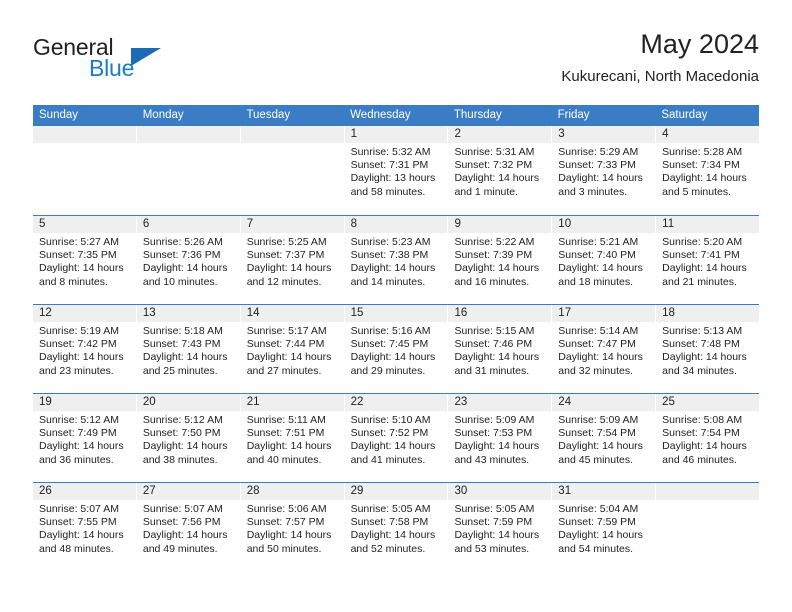 Image resolution: width=792 pixels, height=612 pixels. I want to click on daylight-text-line2: and 36 minutes., so click(76, 459).